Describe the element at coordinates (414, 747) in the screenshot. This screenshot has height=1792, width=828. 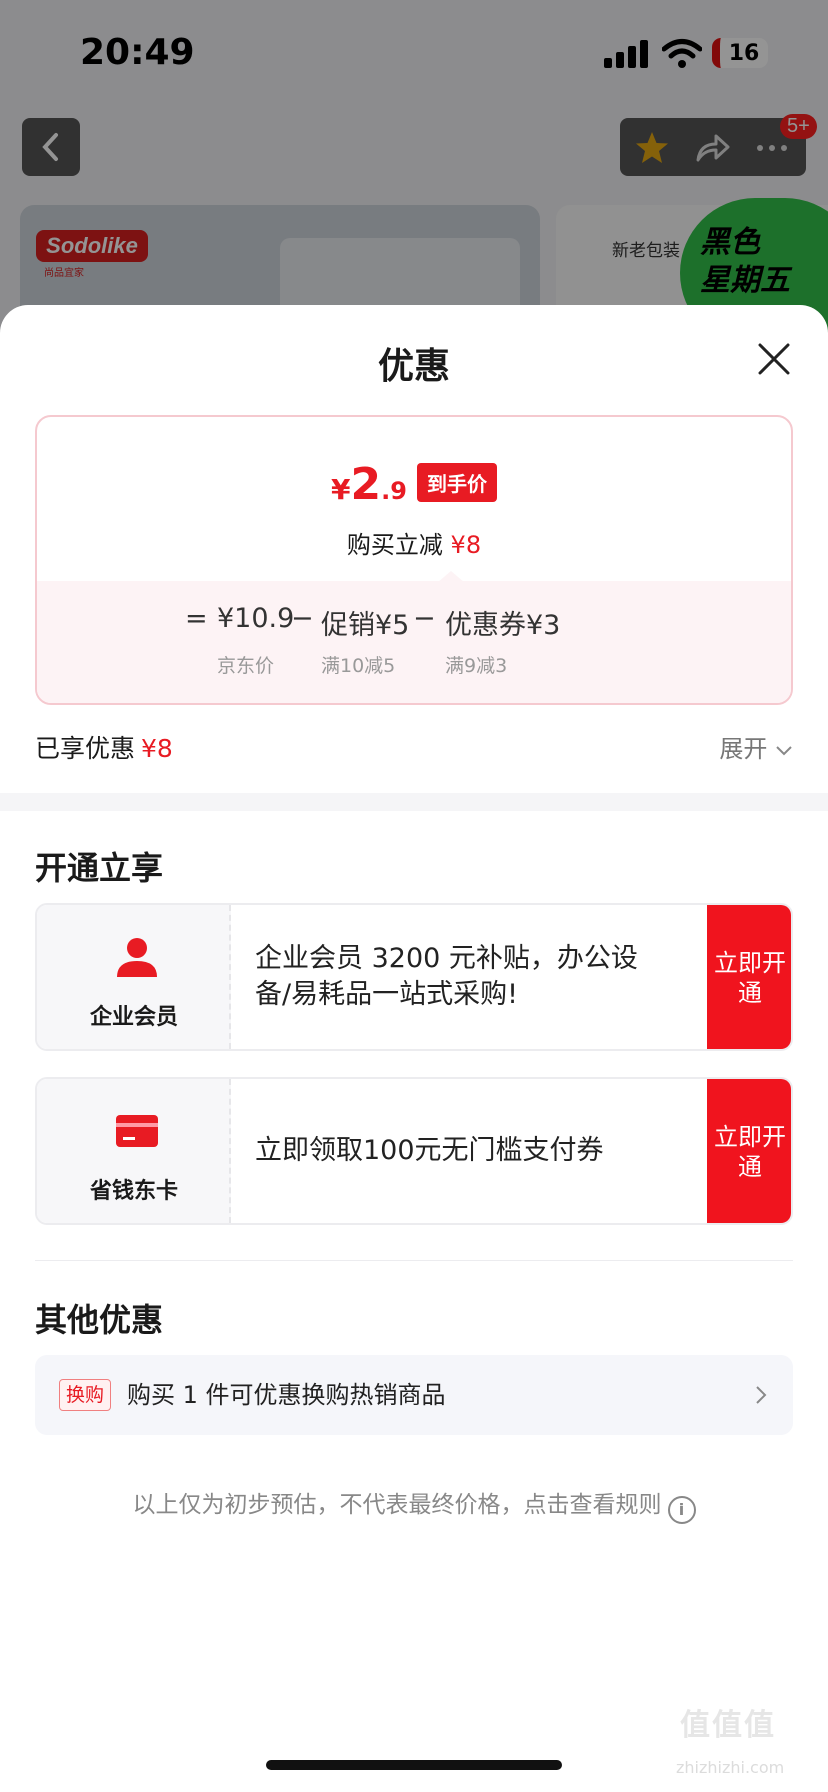
I see `enjoyed-discount-row: 已享优惠 ¥8 展开` at that location.